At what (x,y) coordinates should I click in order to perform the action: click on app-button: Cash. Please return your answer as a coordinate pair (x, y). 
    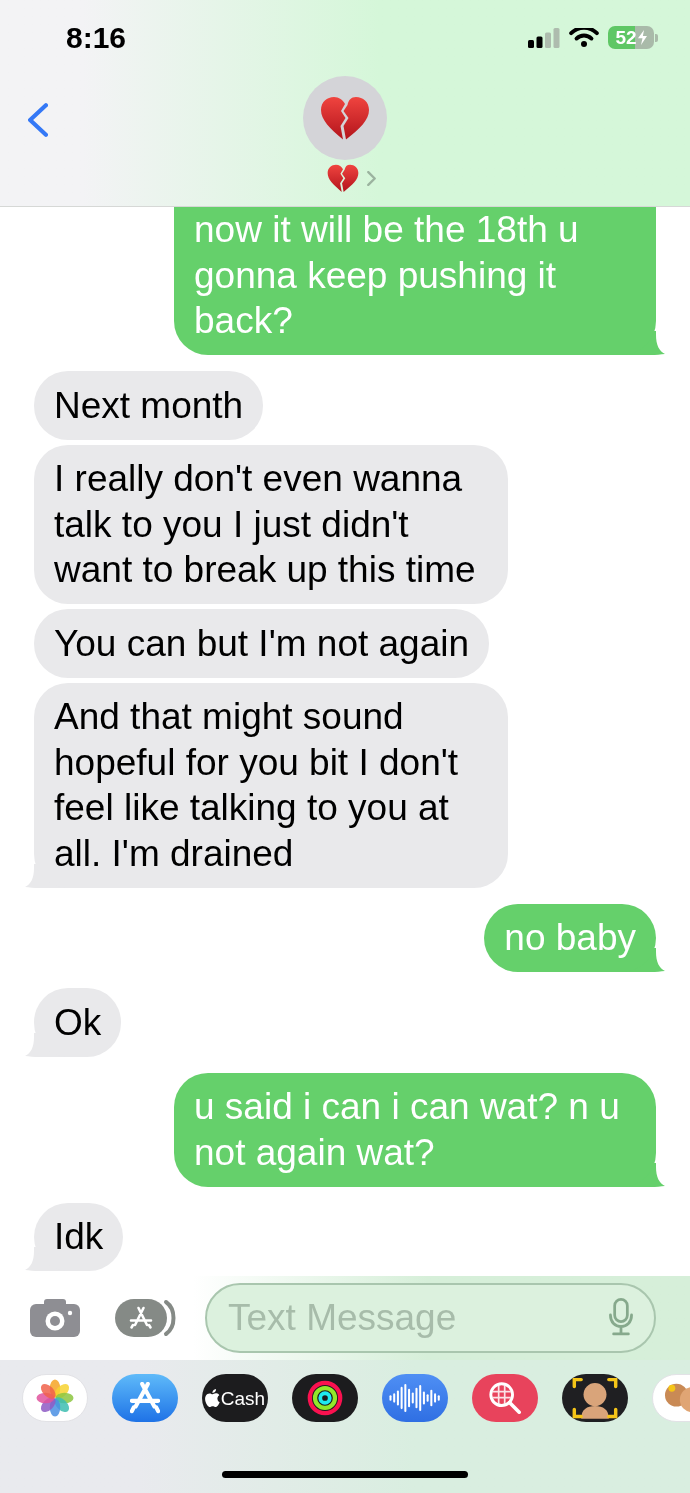
    Looking at the image, I should click on (235, 1398).